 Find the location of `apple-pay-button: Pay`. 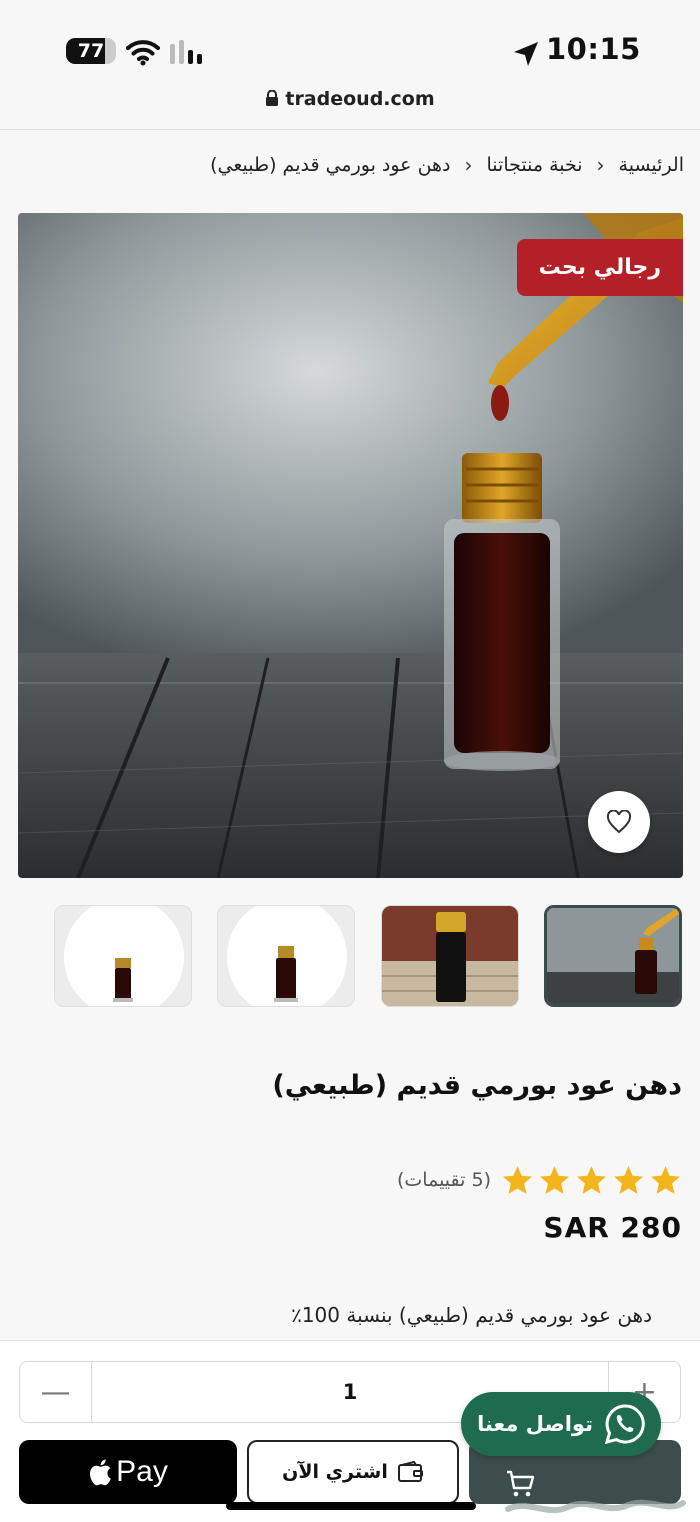

apple-pay-button: Pay is located at coordinates (128, 1472).